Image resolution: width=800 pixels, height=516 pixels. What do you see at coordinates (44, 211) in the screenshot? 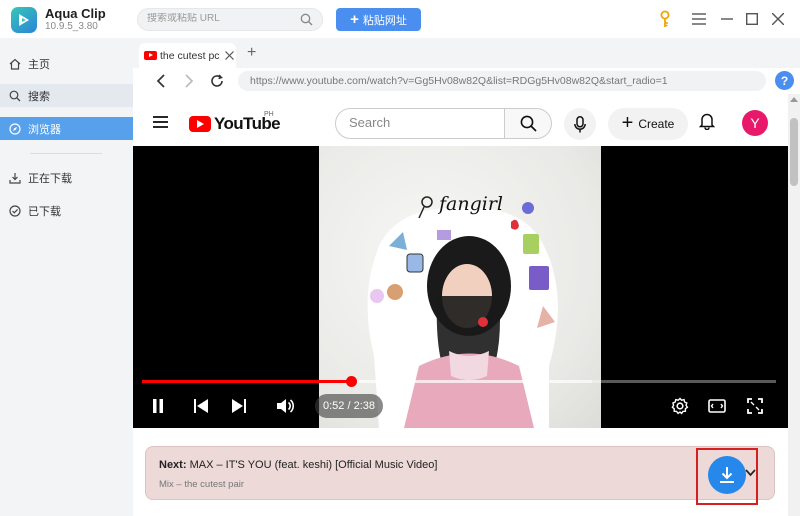
I see `sidebar-item-label: 已下载` at bounding box center [44, 211].